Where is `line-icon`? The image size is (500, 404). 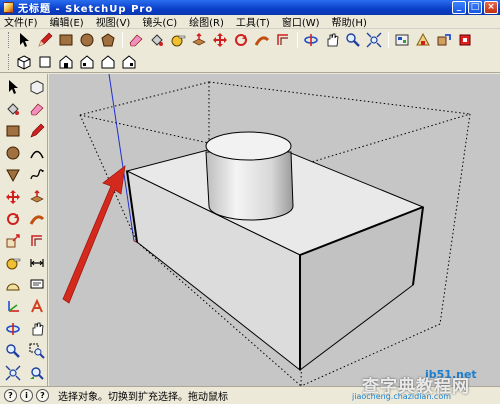
line-icon is located at coordinates (36, 131).